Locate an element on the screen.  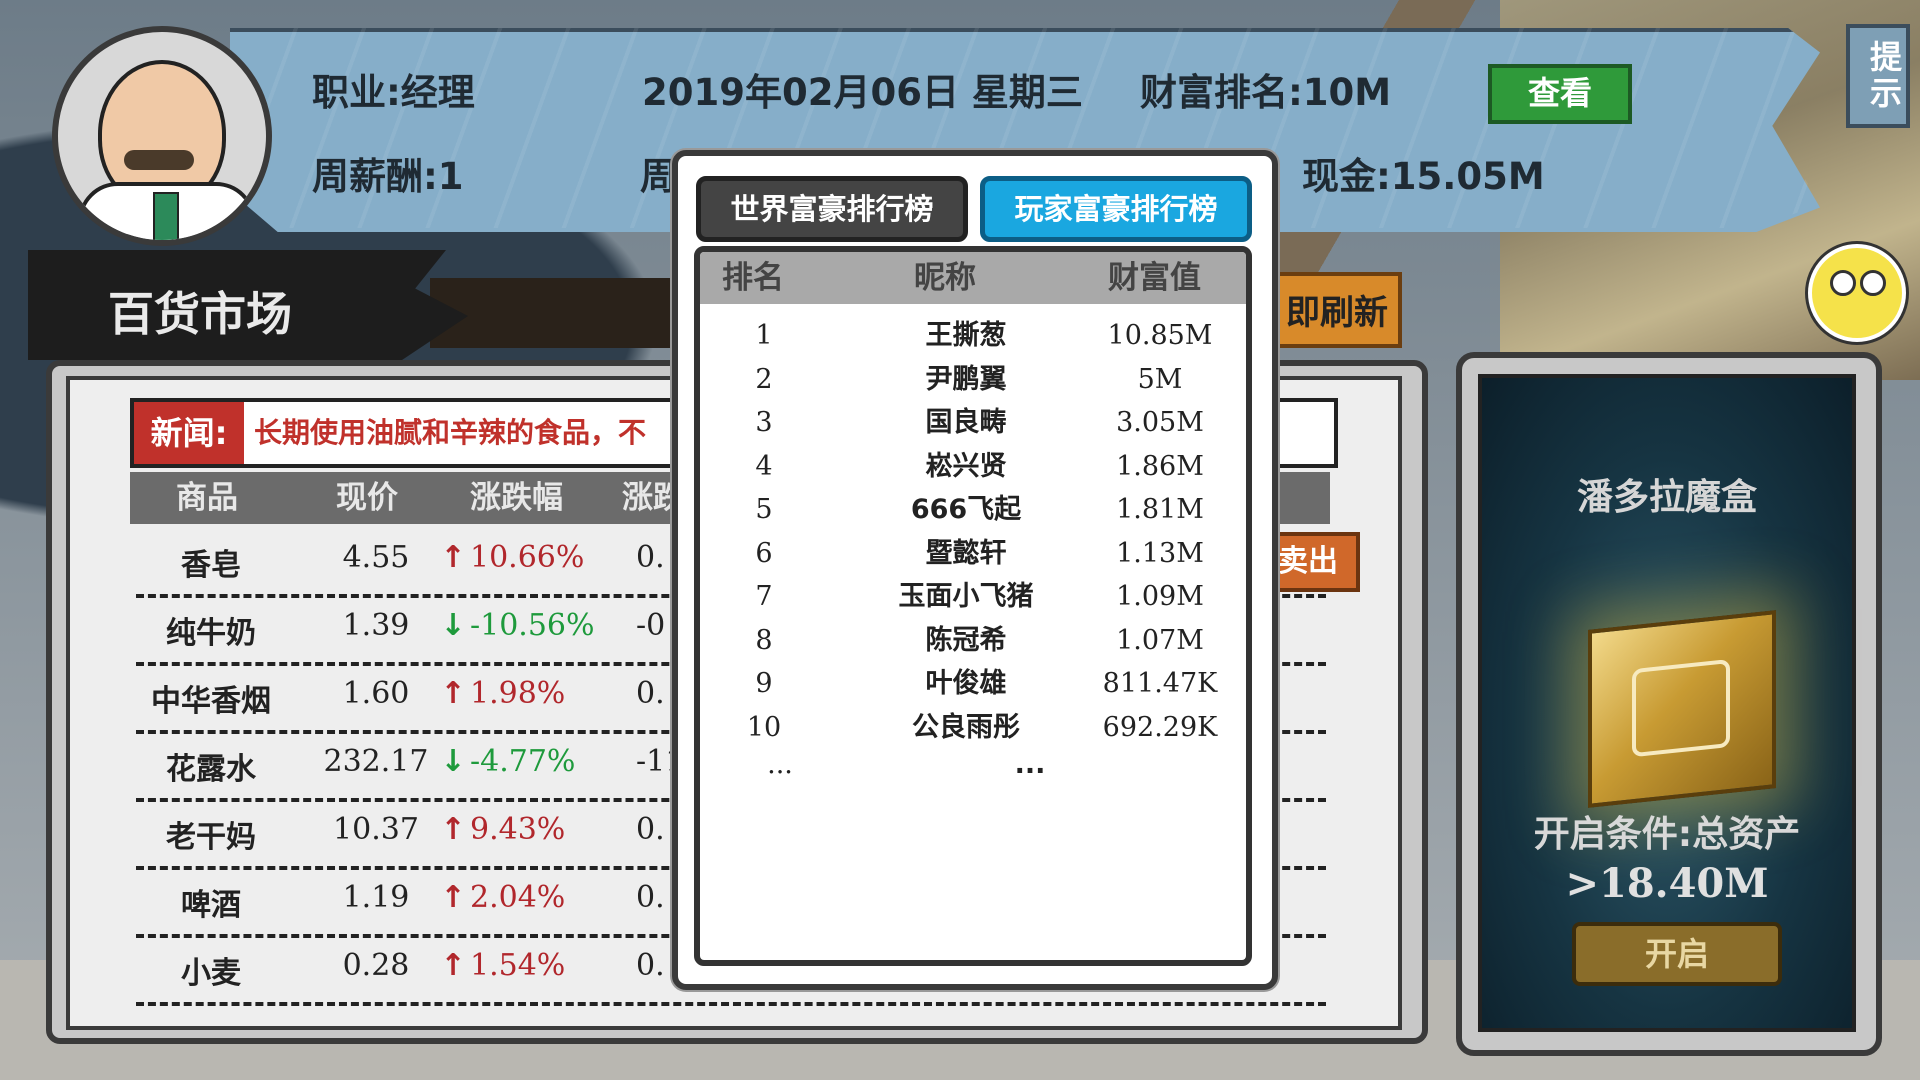
goods-name: 小麦 is located at coordinates (211, 973).